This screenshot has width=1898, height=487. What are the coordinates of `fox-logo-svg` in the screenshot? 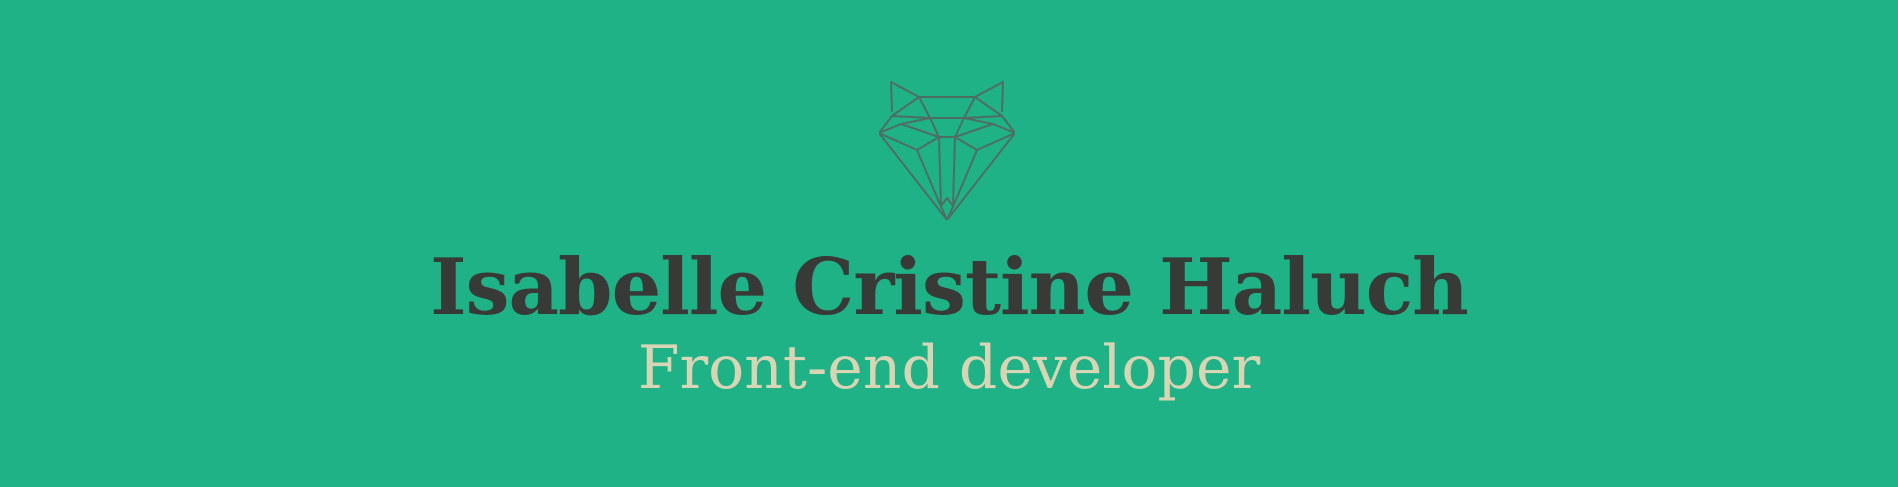 It's located at (947, 150).